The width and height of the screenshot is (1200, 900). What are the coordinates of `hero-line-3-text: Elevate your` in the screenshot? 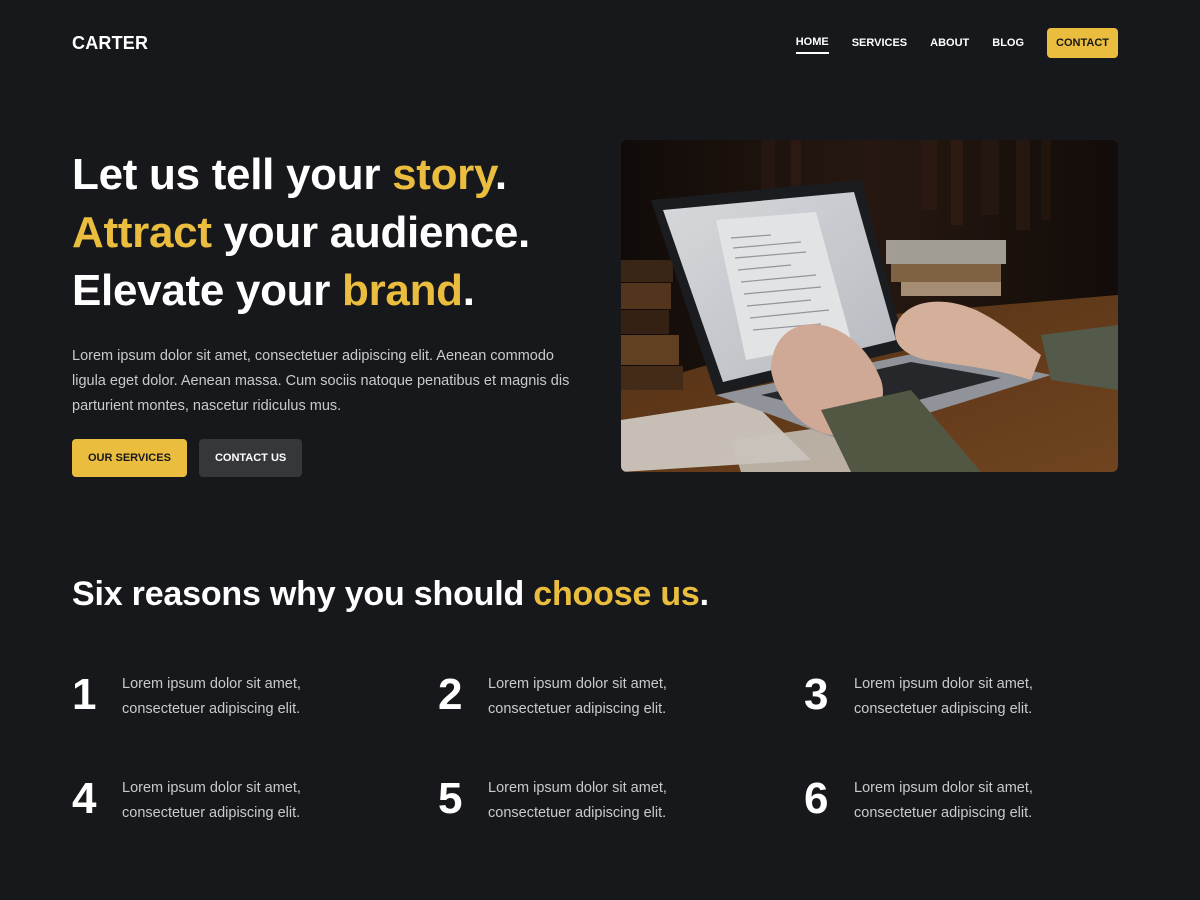 It's located at (207, 290).